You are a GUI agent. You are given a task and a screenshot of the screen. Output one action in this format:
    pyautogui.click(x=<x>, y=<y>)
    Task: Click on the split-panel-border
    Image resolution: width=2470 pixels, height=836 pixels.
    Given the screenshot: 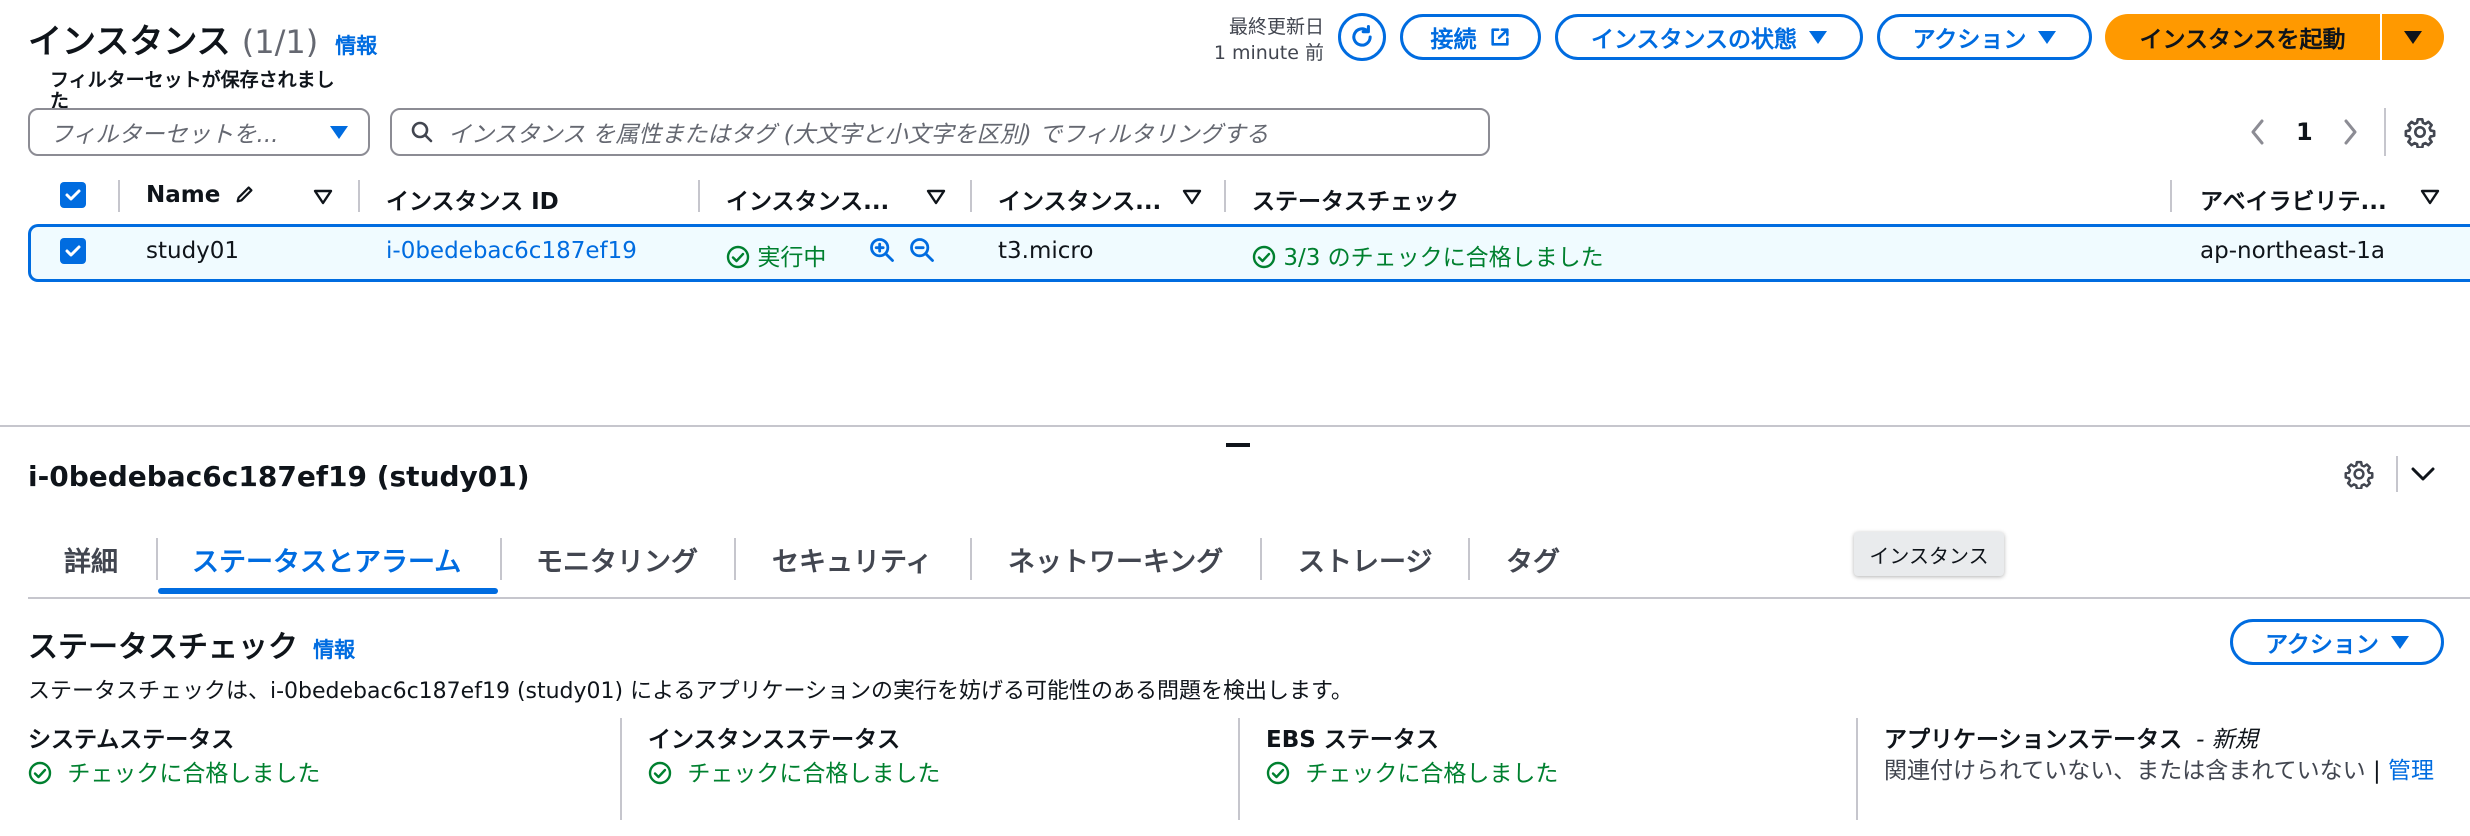 What is the action you would take?
    pyautogui.click(x=1235, y=426)
    